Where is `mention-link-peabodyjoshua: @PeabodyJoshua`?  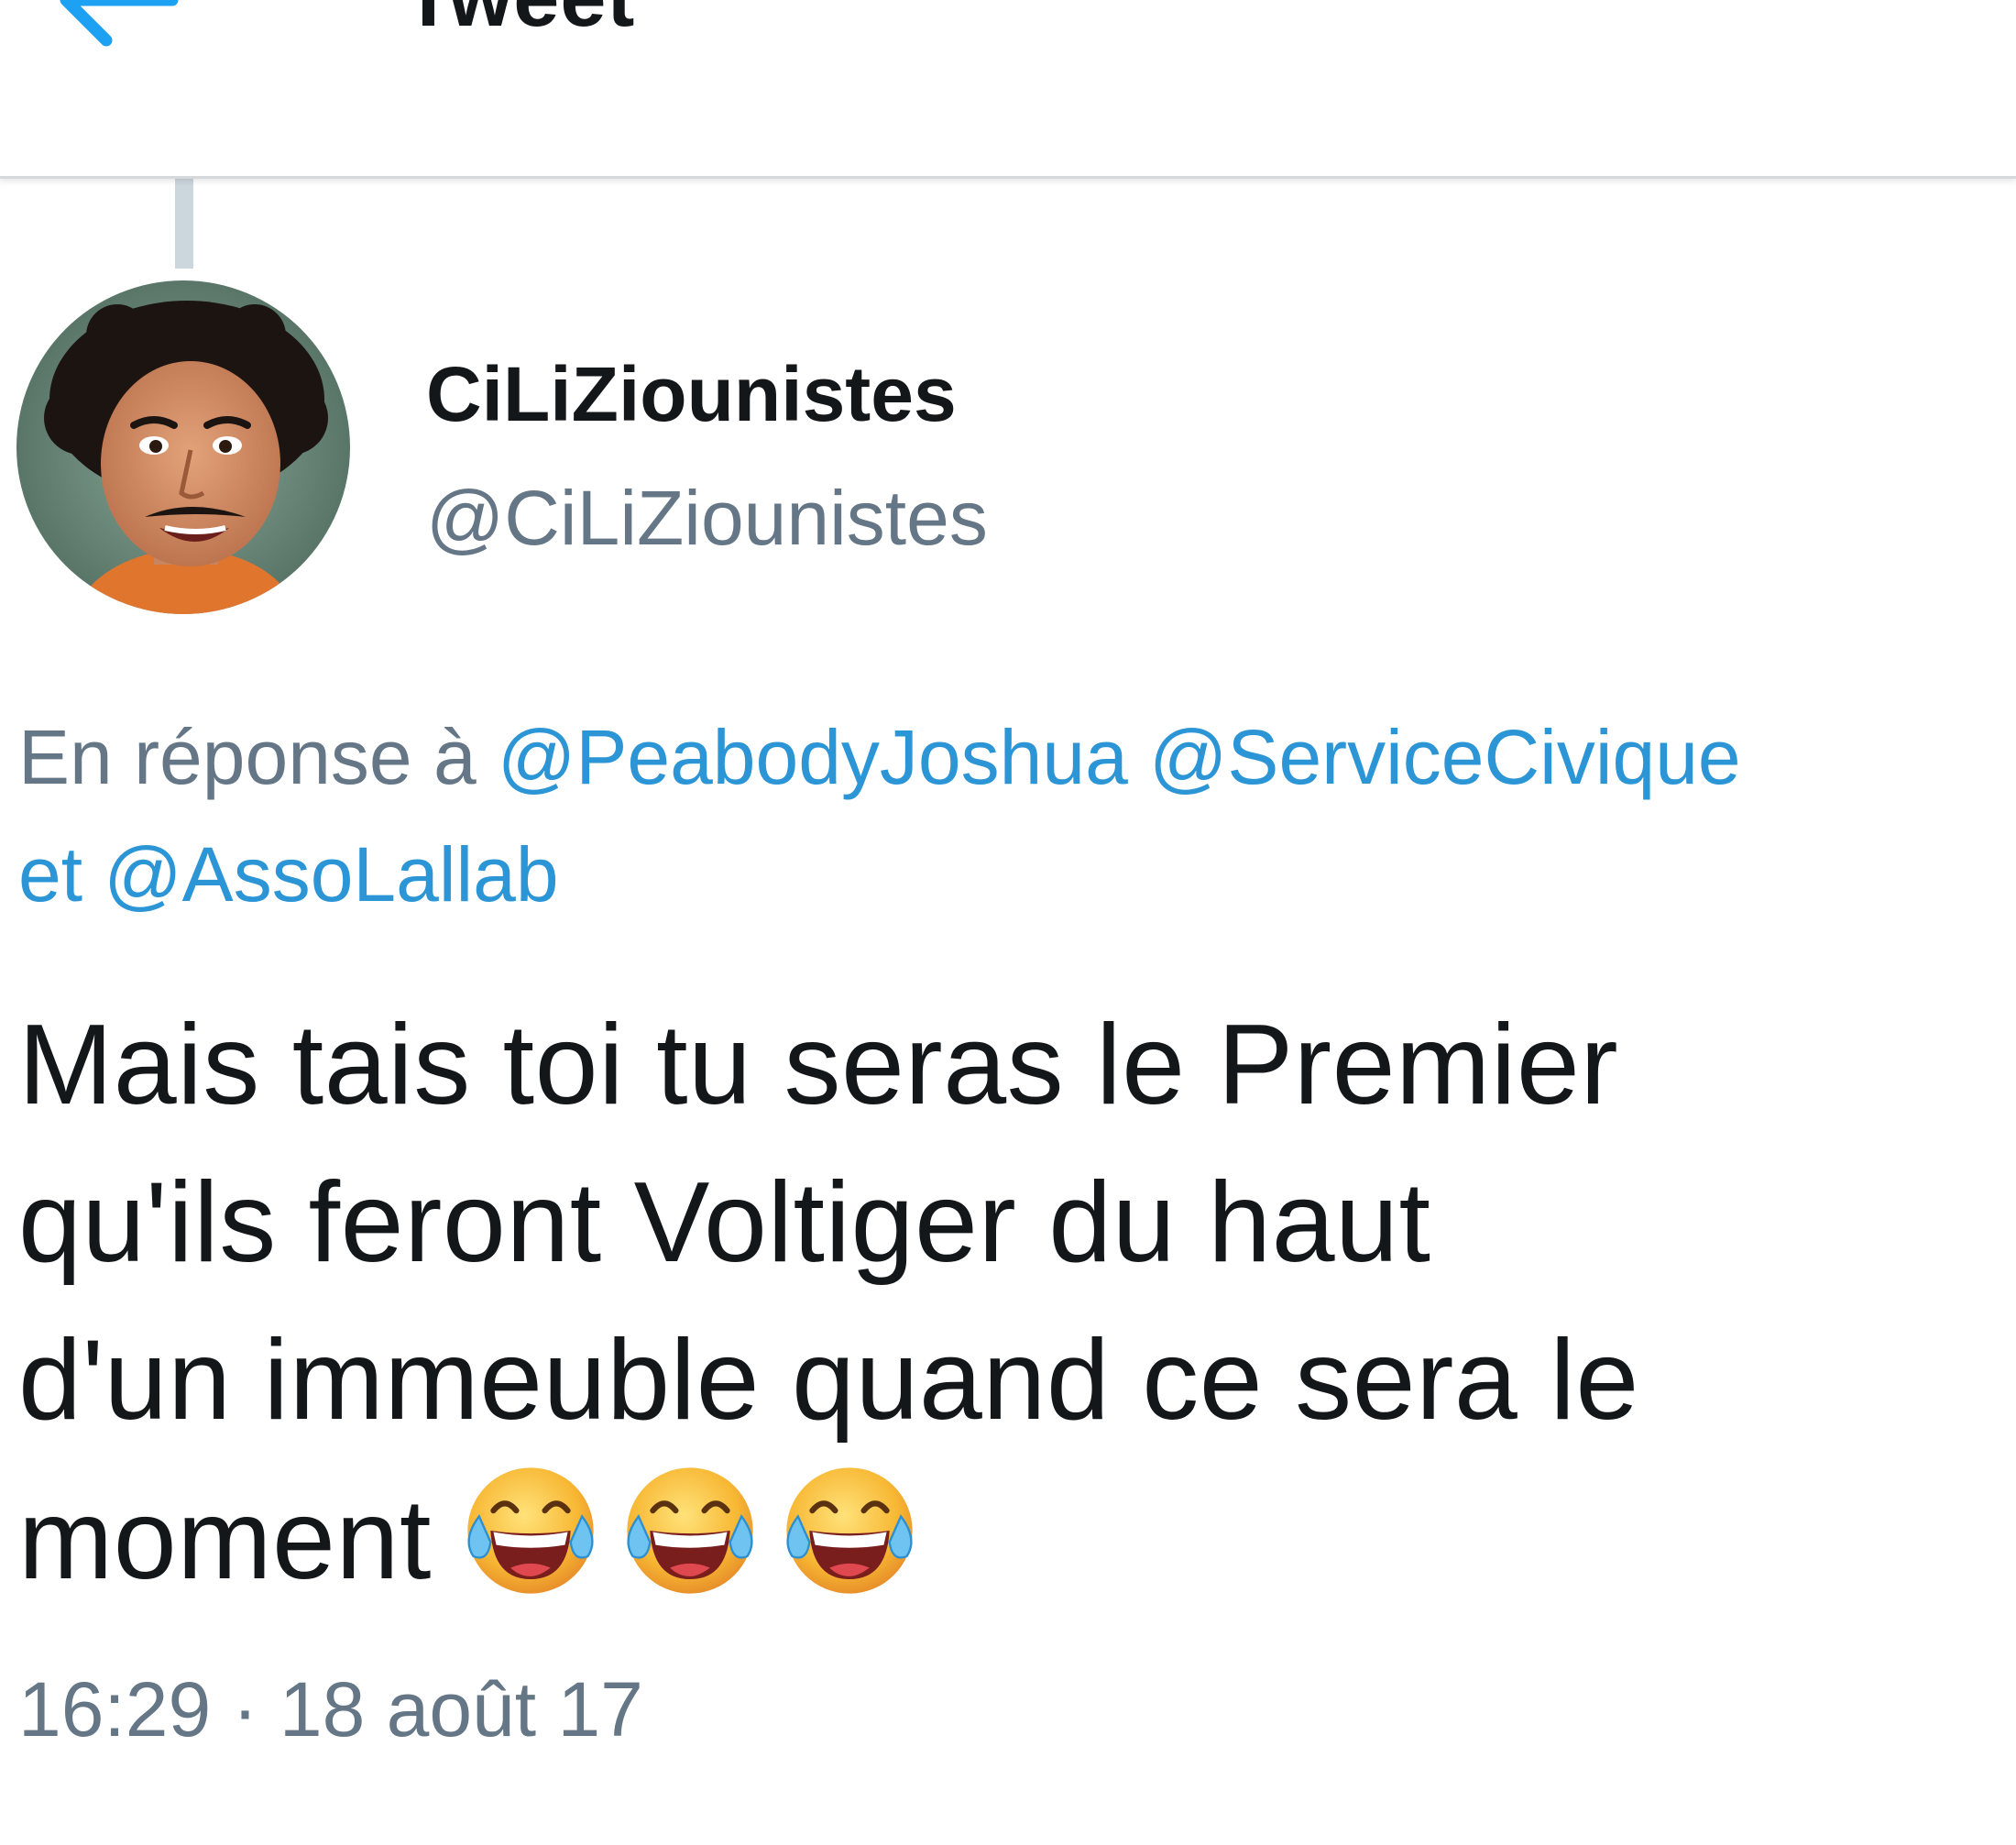 mention-link-peabodyjoshua: @PeabodyJoshua is located at coordinates (813, 757).